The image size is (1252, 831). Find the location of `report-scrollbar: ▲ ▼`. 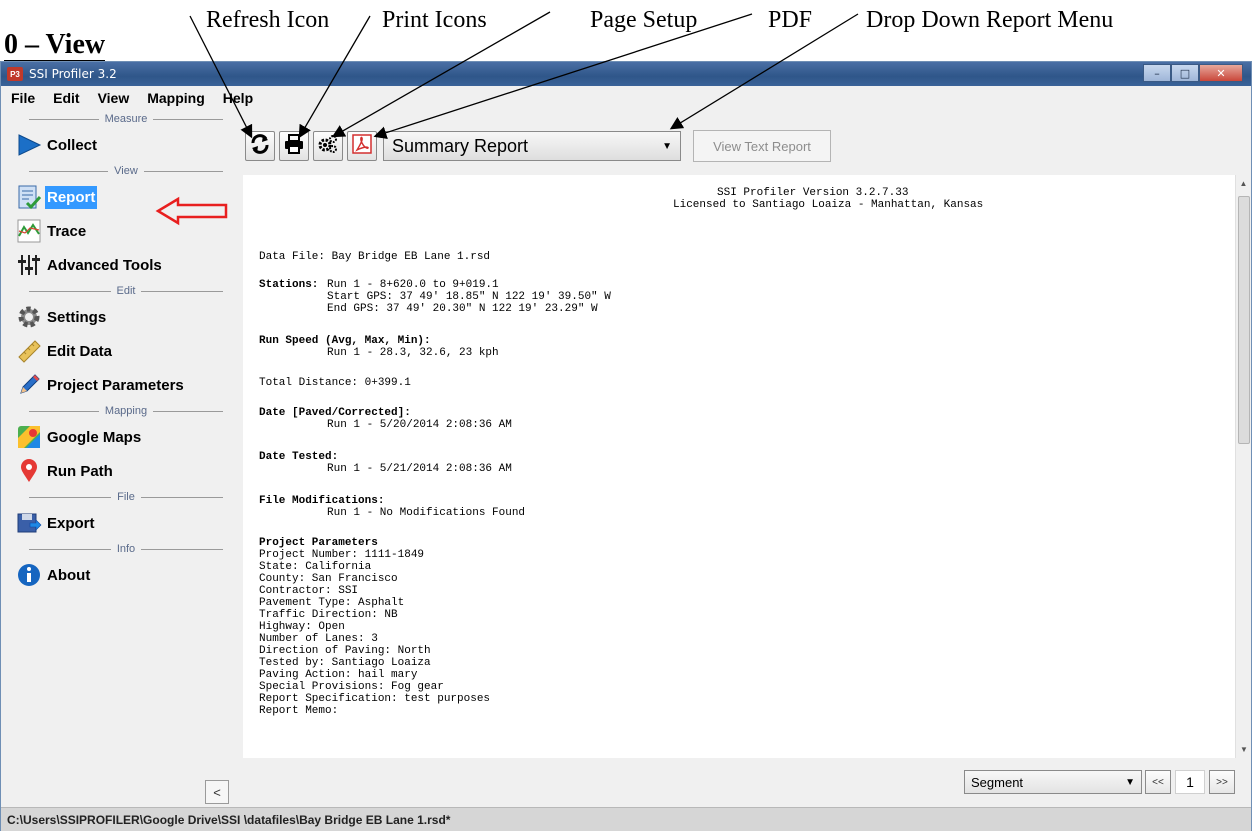

report-scrollbar: ▲ ▼ is located at coordinates (1243, 466).